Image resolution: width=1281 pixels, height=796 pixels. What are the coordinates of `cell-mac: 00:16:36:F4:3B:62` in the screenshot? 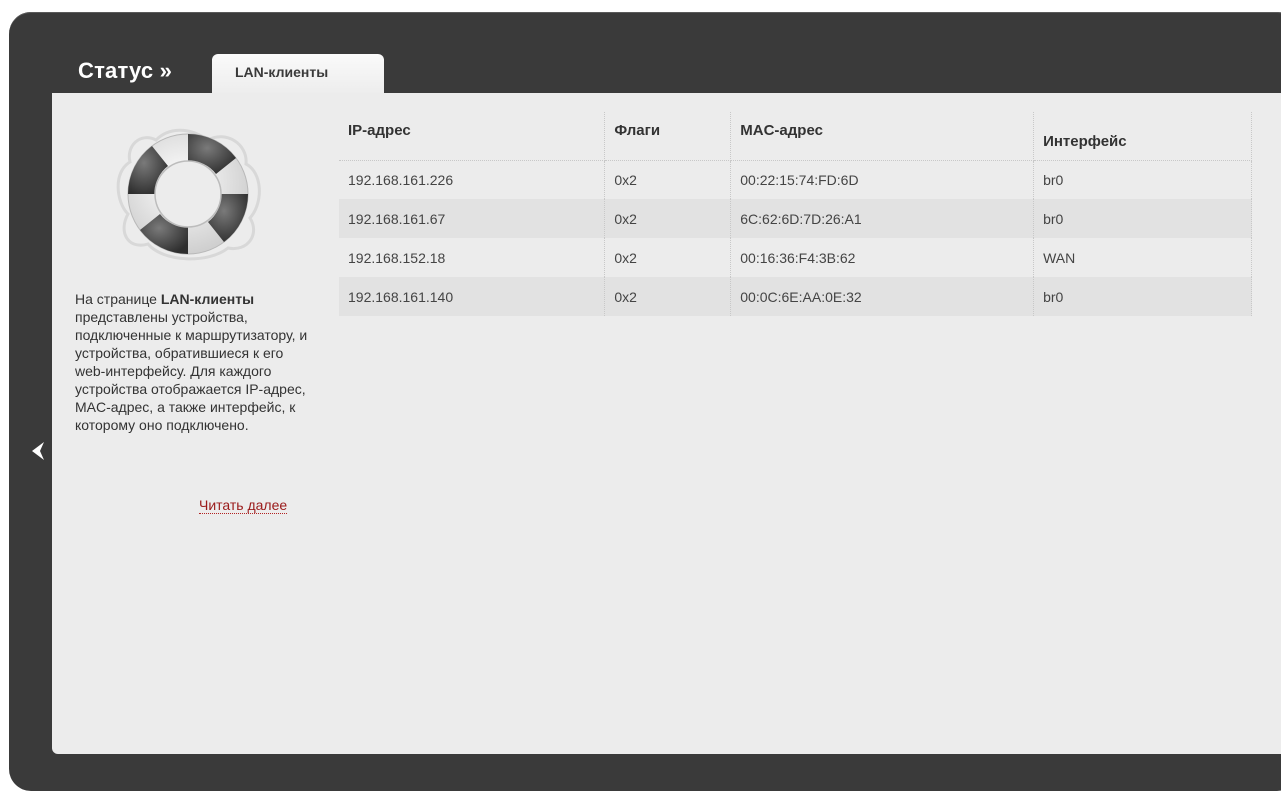 It's located at (882, 257).